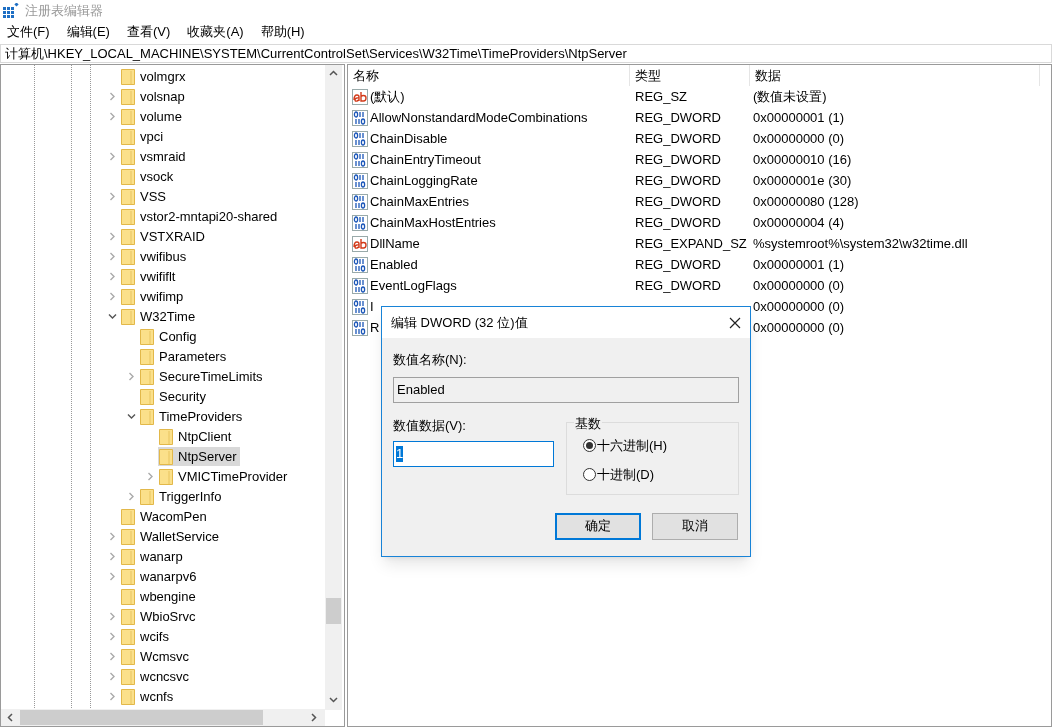 The height and width of the screenshot is (727, 1052). Describe the element at coordinates (153, 296) in the screenshot. I see `tree-item: vwifimp` at that location.